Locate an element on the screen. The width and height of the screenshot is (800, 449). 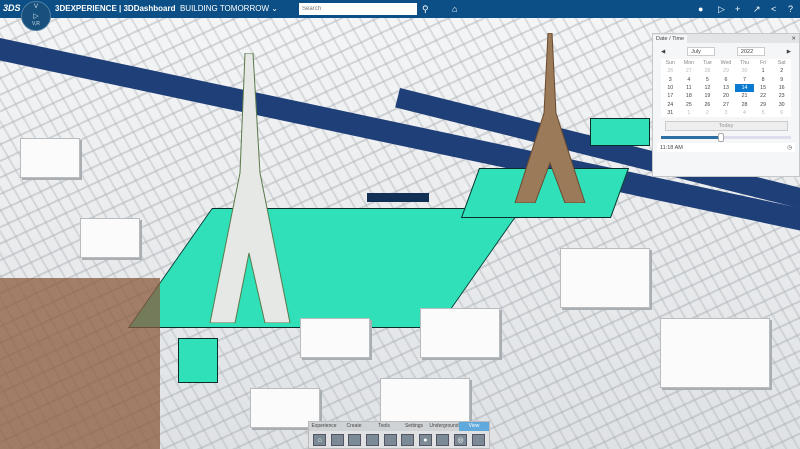
calendar-day: 20 is located at coordinates (726, 96).